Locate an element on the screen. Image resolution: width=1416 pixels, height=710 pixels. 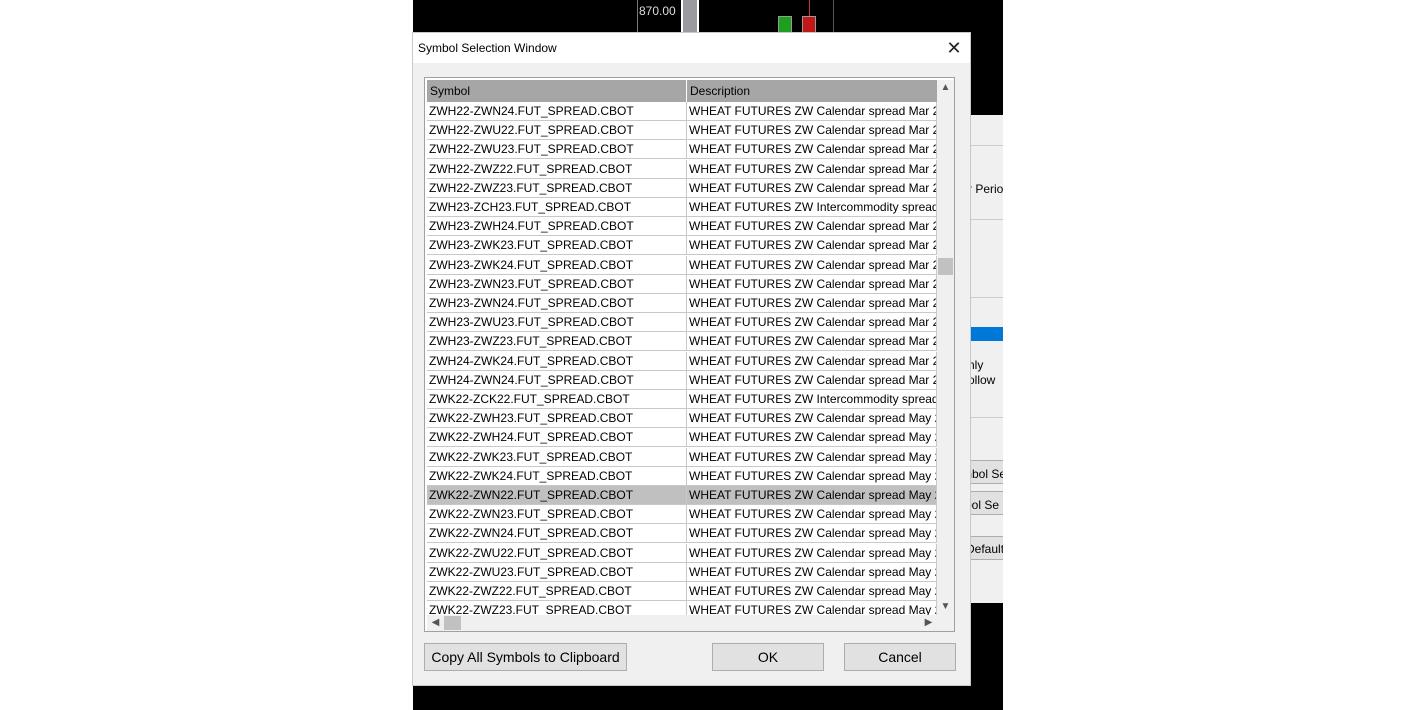
scroll-up-icon: ▲ is located at coordinates (945, 87).